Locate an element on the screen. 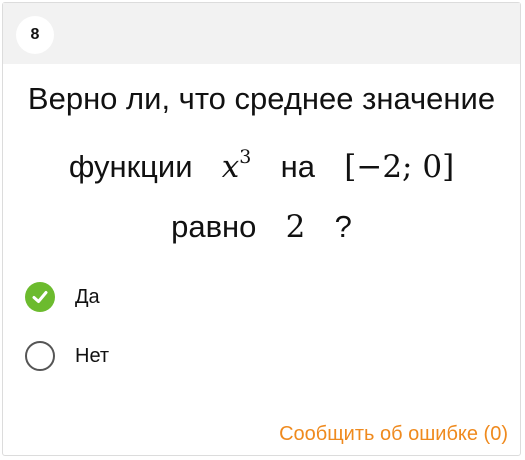  math-variable: x is located at coordinates (230, 167).